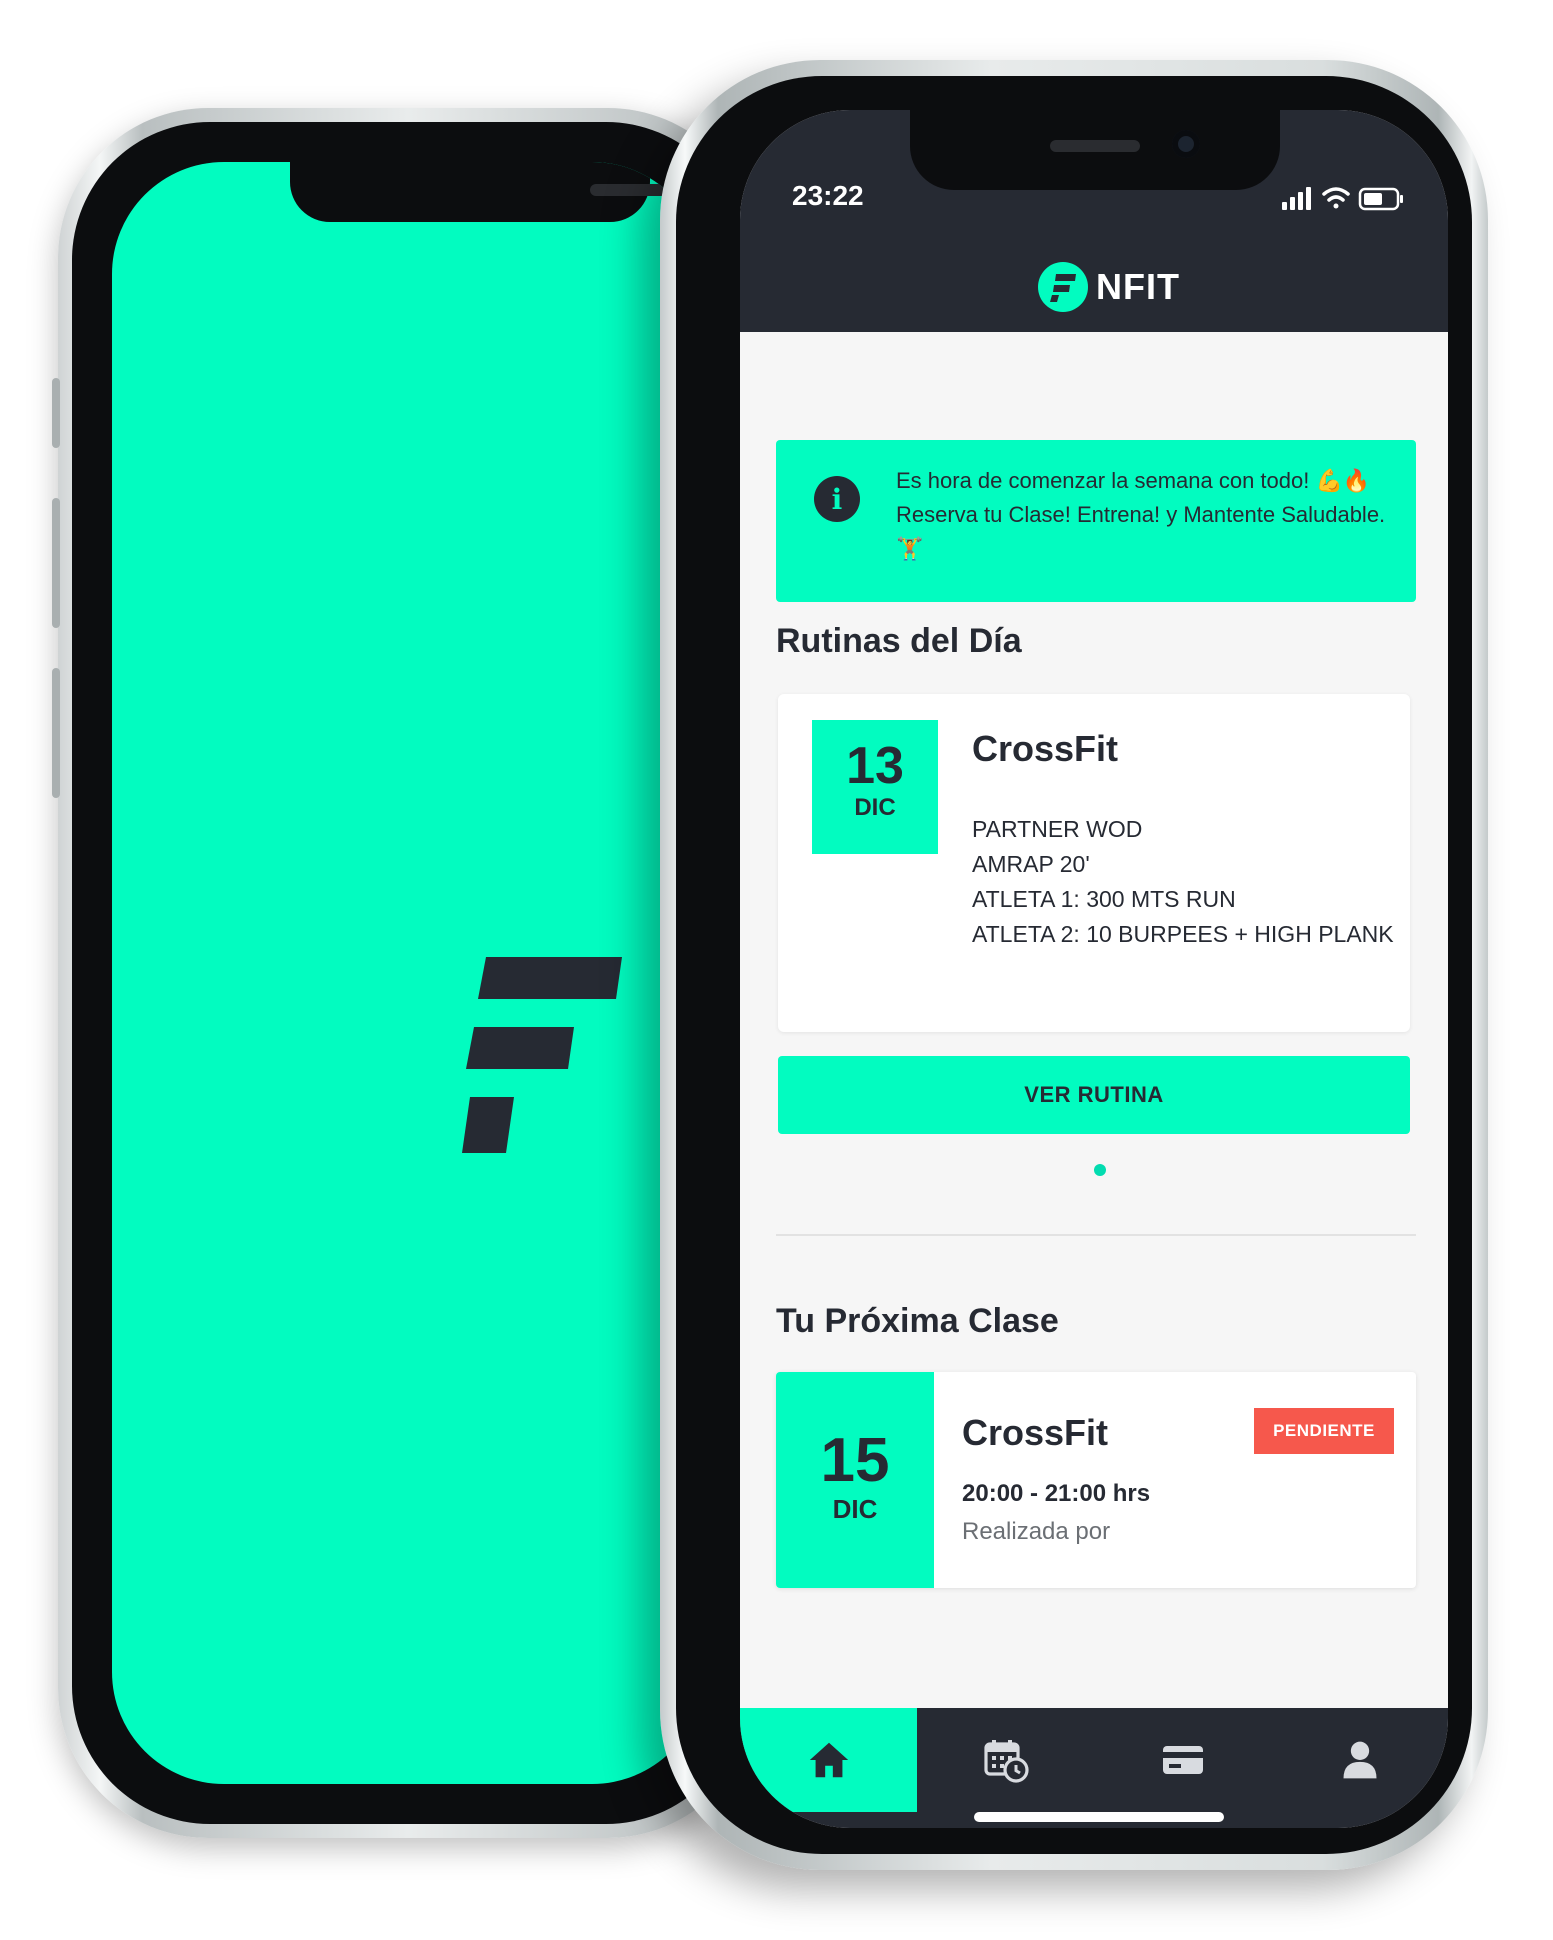 The width and height of the screenshot is (1553, 1940). I want to click on wifi-icon, so click(1336, 198).